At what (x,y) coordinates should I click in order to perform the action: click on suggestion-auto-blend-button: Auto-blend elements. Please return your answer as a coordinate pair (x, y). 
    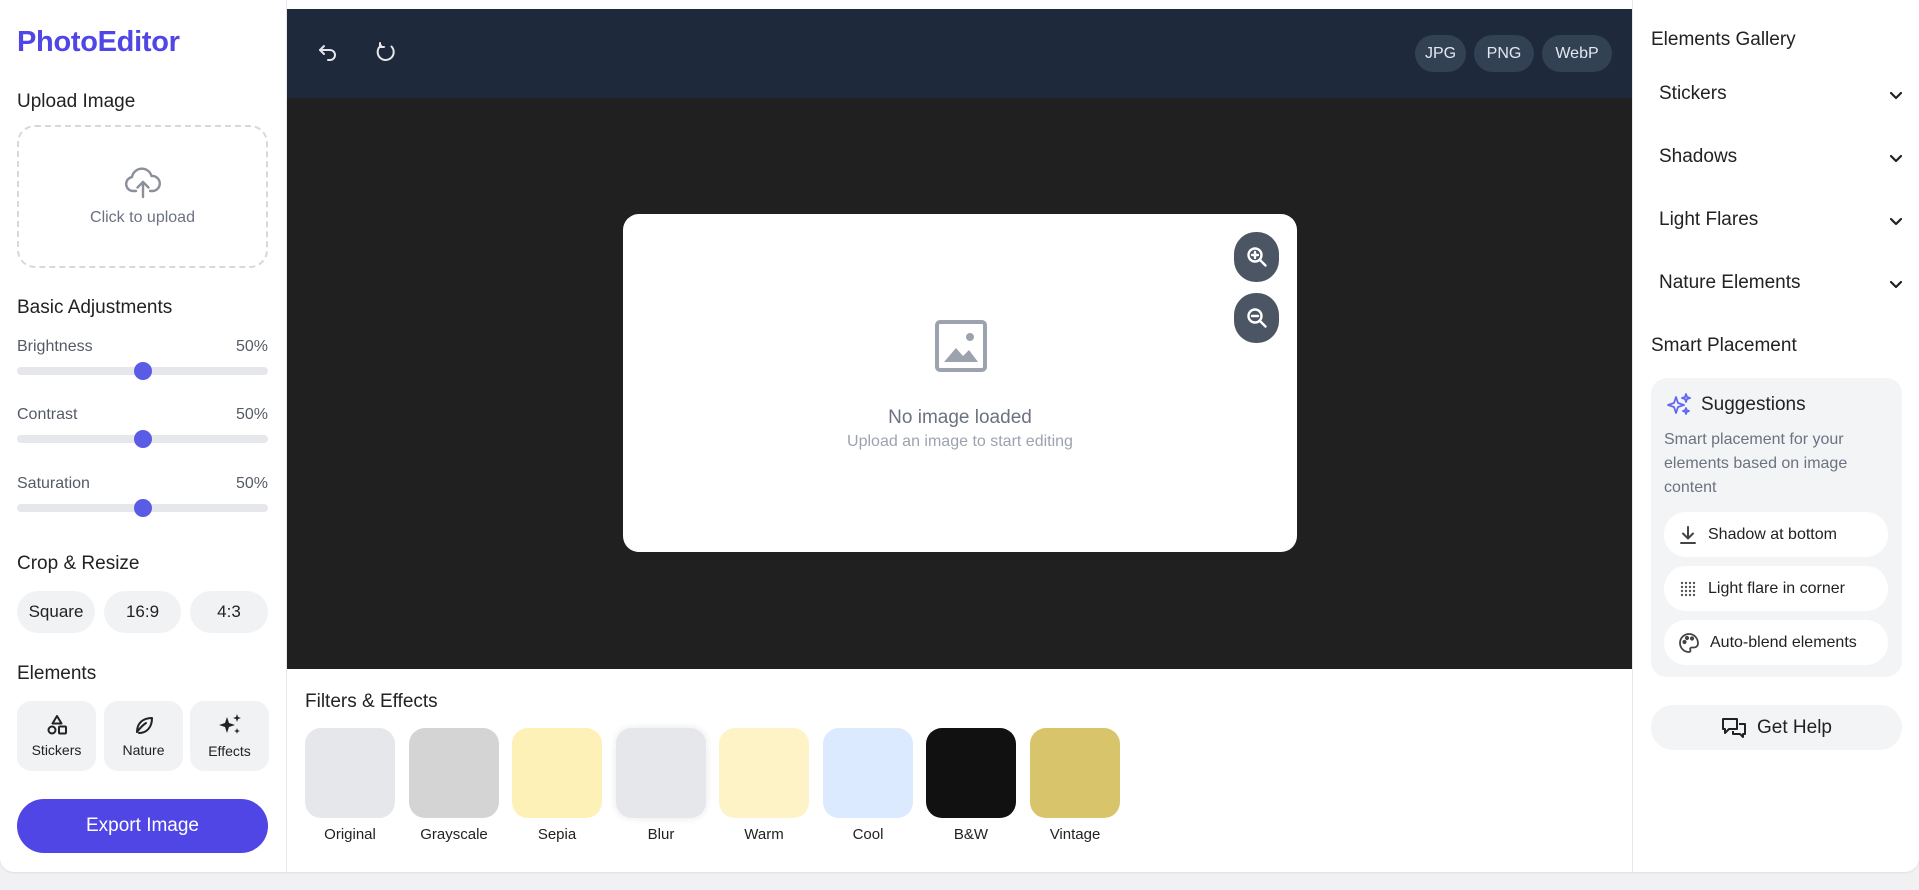
    Looking at the image, I should click on (1776, 642).